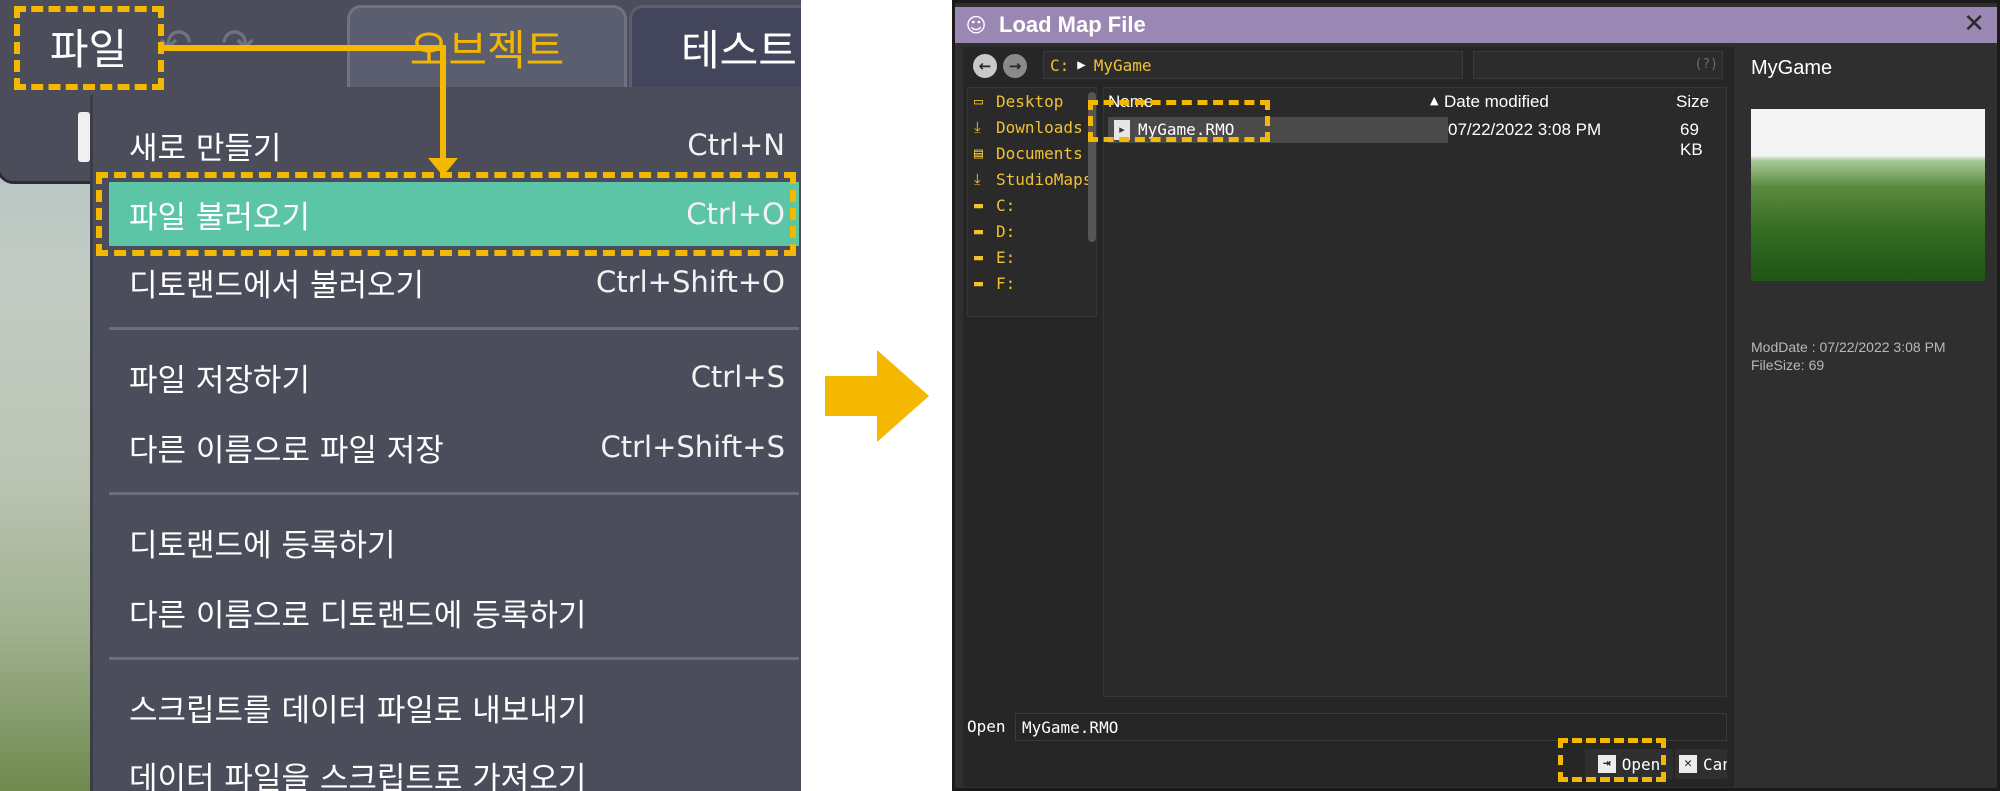 Image resolution: width=2000 pixels, height=791 pixels. Describe the element at coordinates (979, 101) in the screenshot. I see `monitor-icon: ▭` at that location.